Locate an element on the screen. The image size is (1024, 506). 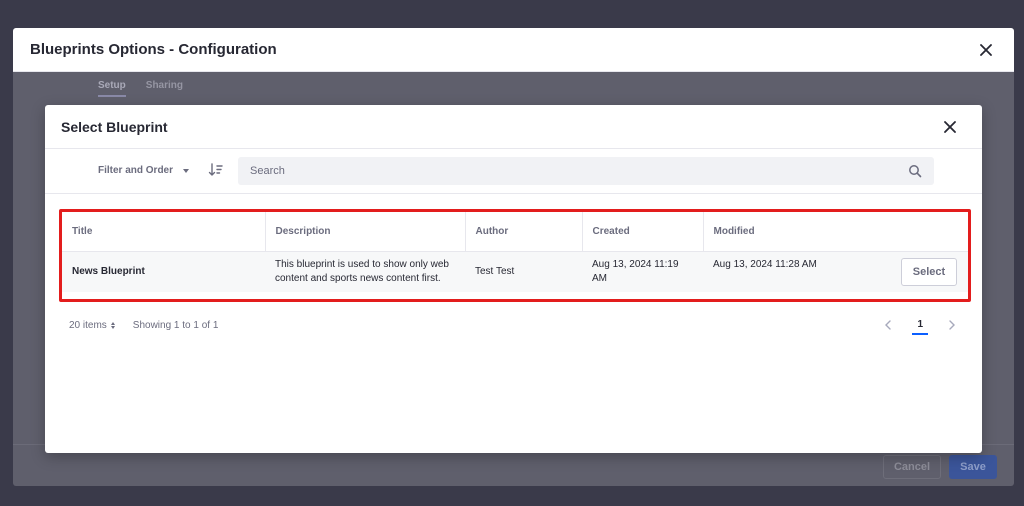
items-per-page-label: 20 items is located at coordinates (88, 325).